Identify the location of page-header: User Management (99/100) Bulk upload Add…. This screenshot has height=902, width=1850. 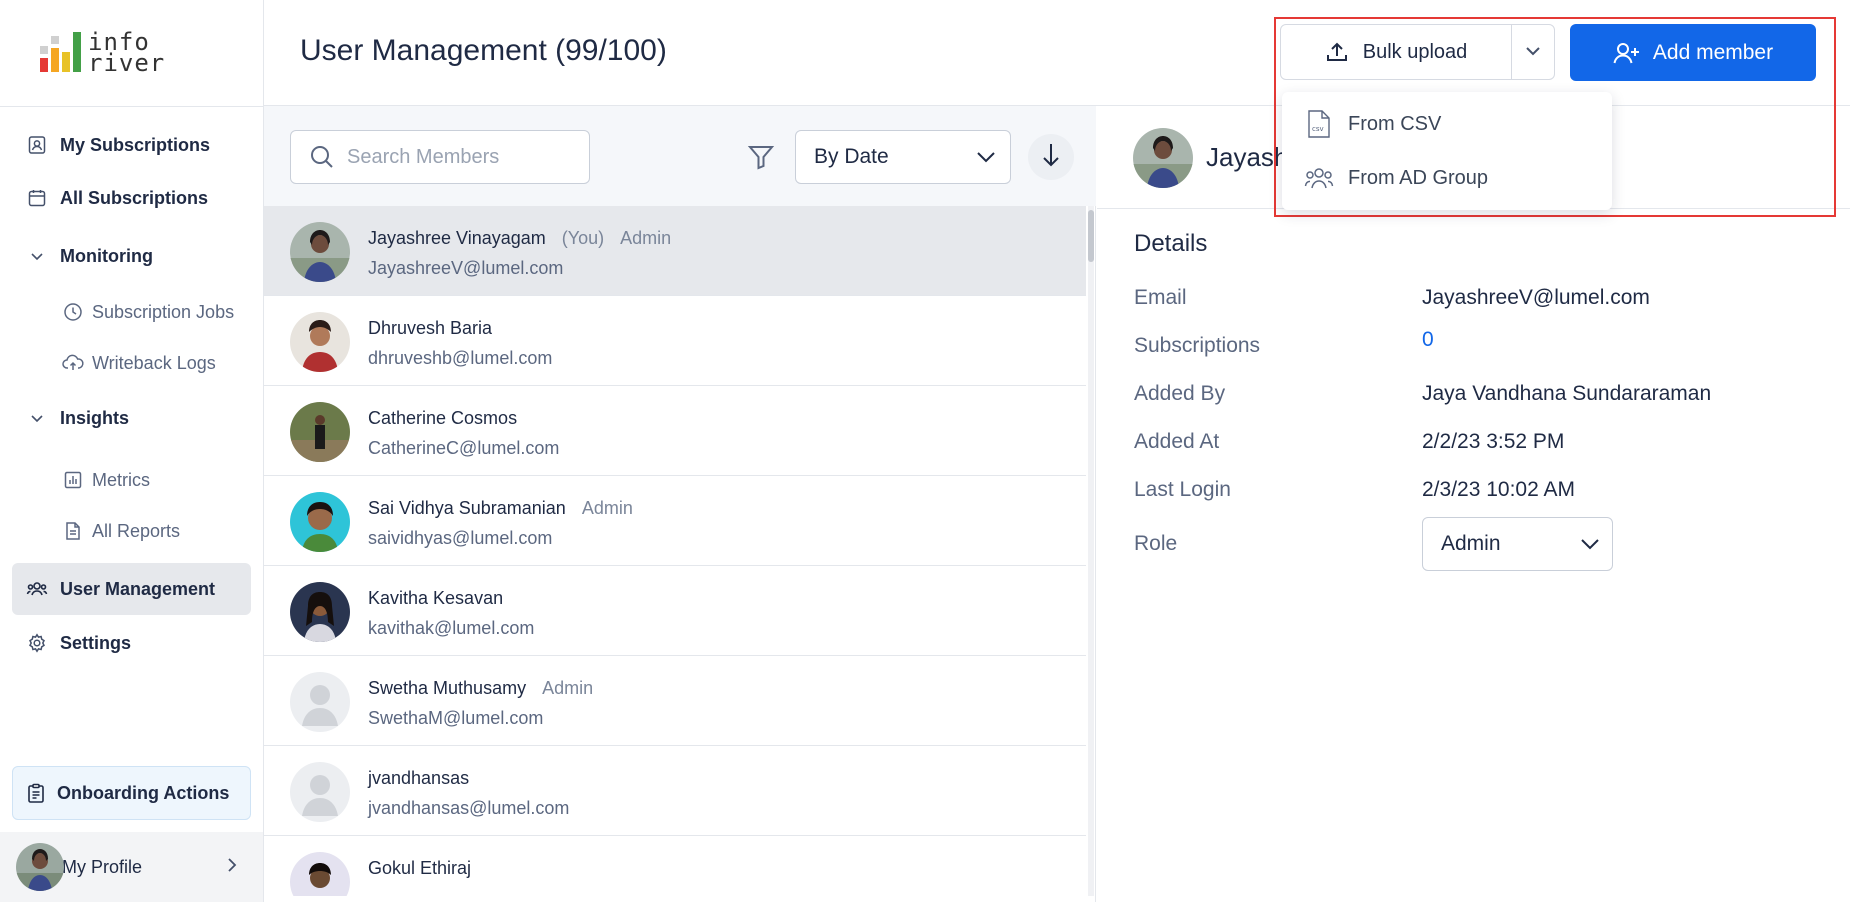
(1057, 53).